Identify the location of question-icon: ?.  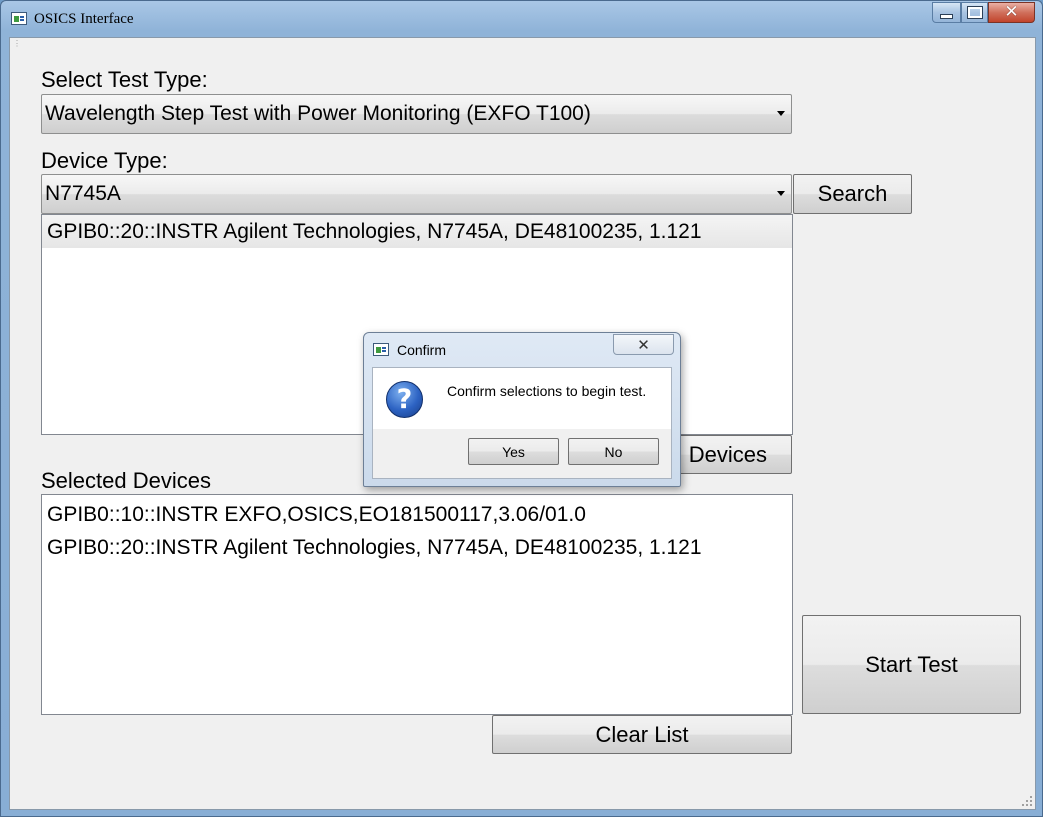
(404, 399).